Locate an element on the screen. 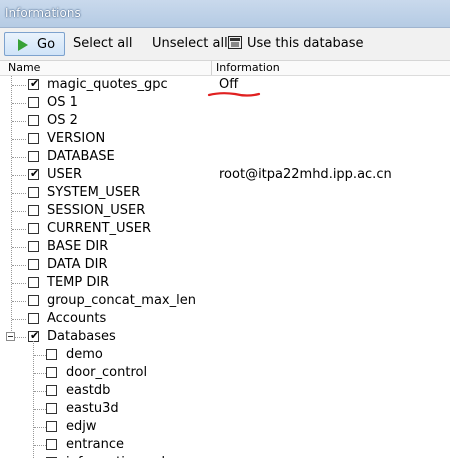 Image resolution: width=450 pixels, height=458 pixels. unselect-all-button: Unselect all is located at coordinates (190, 44).